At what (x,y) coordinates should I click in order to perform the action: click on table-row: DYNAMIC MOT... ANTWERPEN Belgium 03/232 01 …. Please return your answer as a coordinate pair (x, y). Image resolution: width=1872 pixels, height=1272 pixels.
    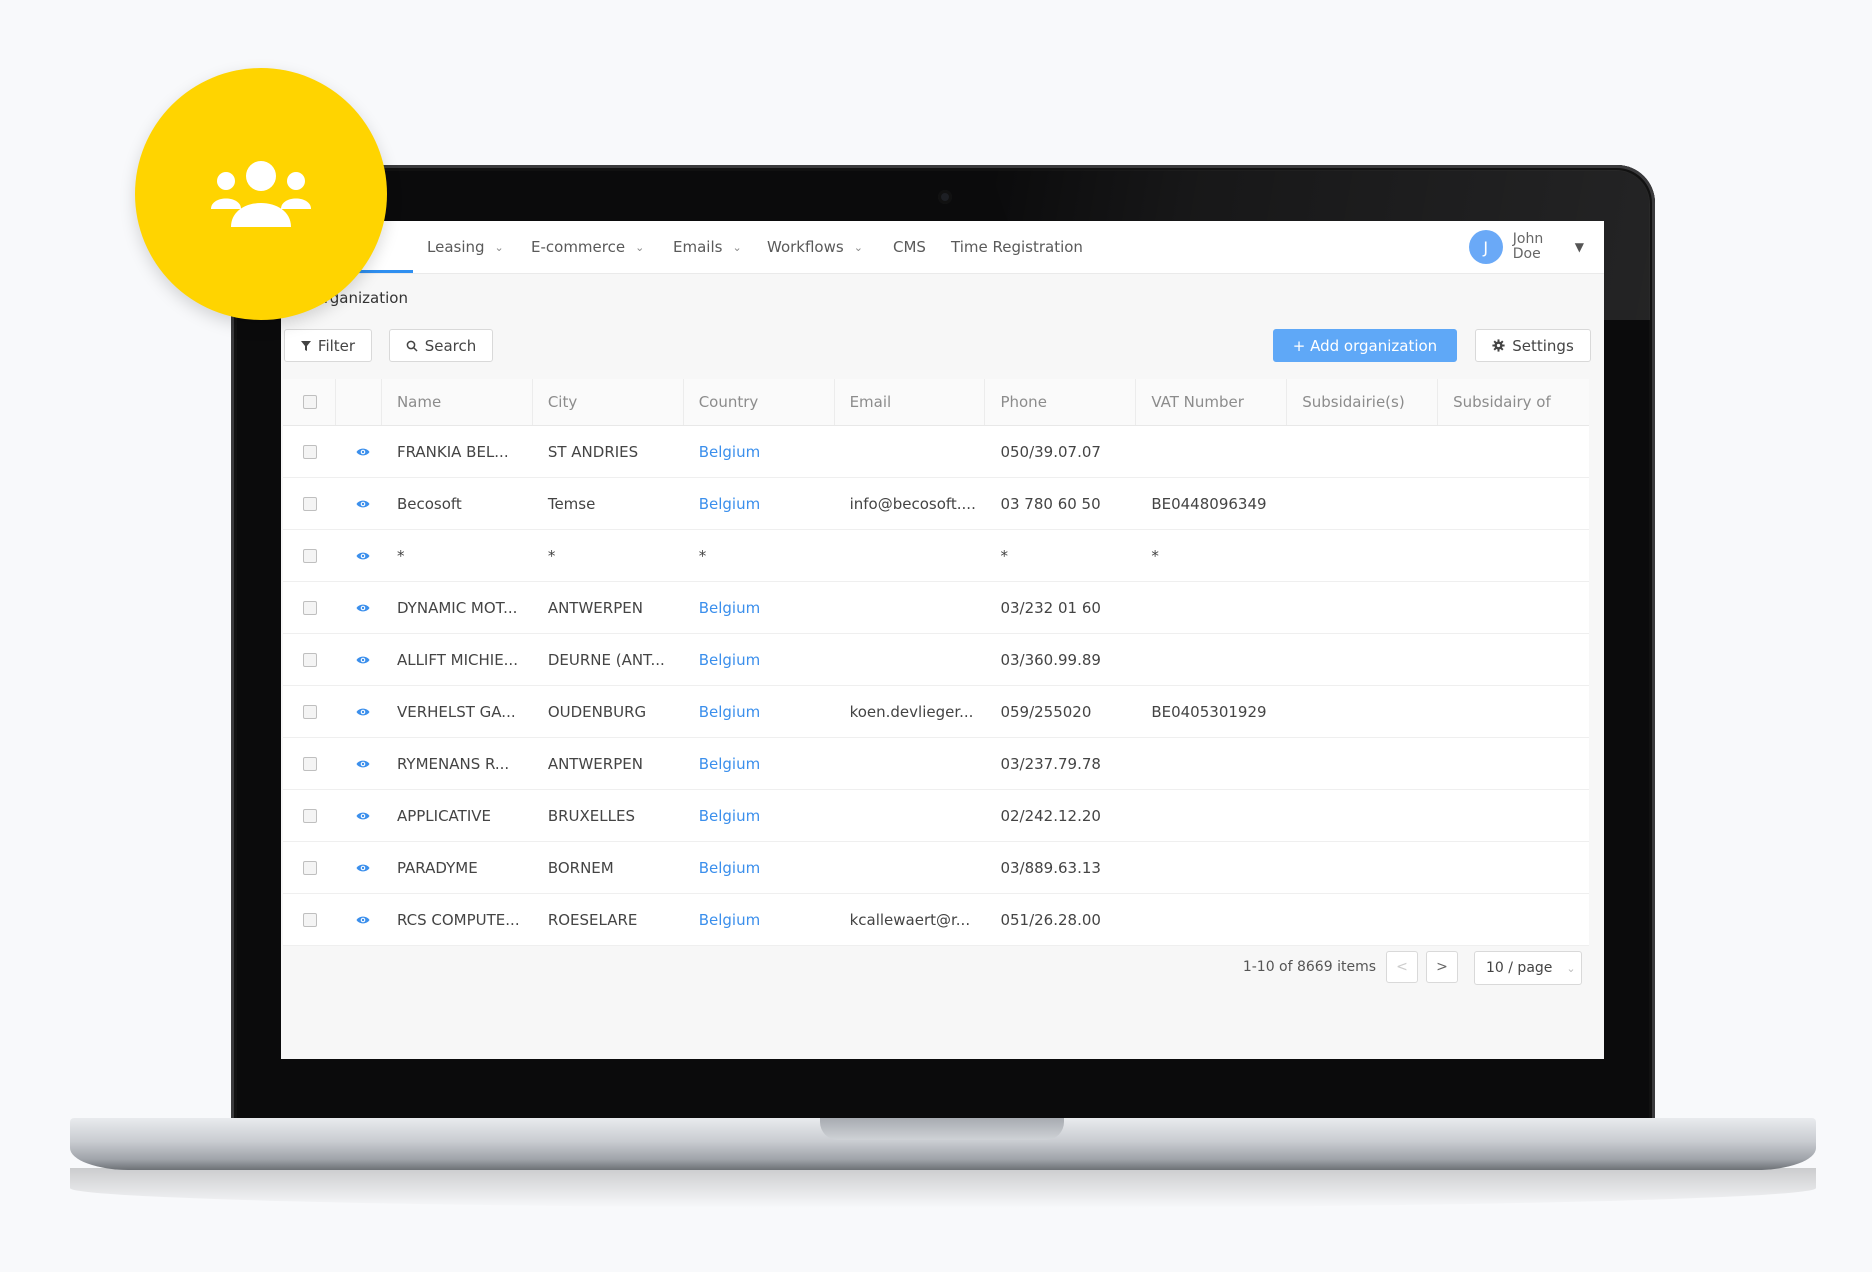
    Looking at the image, I should click on (936, 608).